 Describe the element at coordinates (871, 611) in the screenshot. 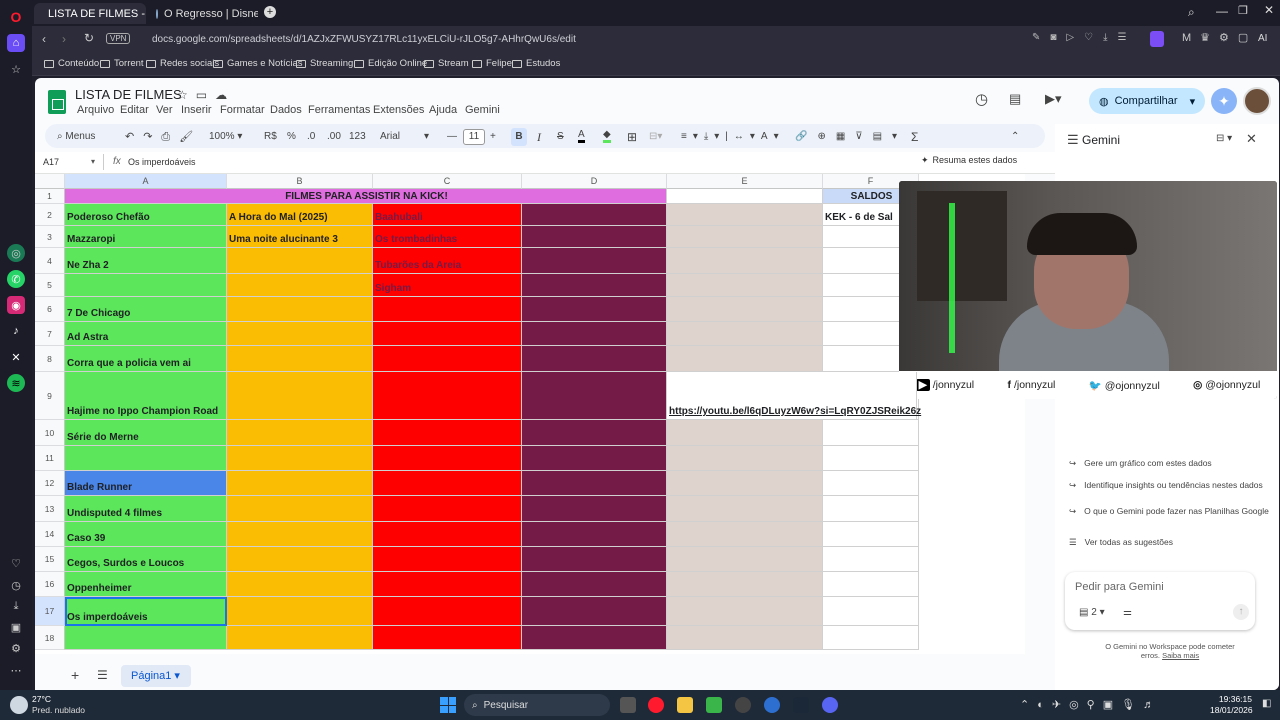

I see `cell-f17` at that location.